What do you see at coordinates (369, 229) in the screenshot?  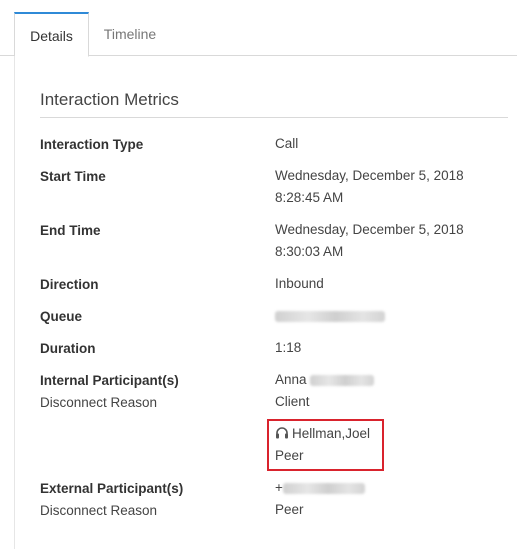 I see `end-time-date: Wednesday, December 5, 2018` at bounding box center [369, 229].